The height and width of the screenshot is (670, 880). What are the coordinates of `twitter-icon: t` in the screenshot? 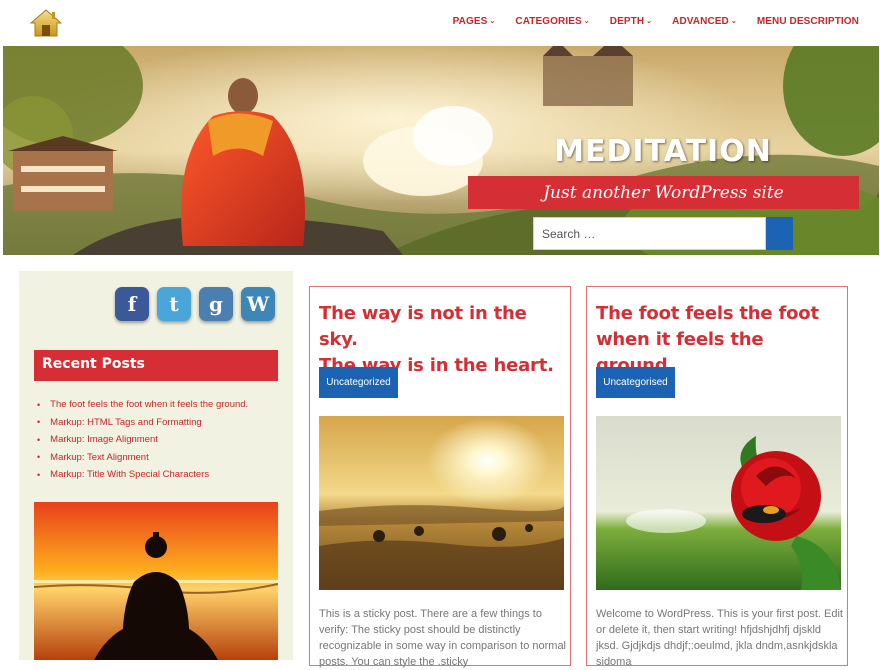 It's located at (174, 304).